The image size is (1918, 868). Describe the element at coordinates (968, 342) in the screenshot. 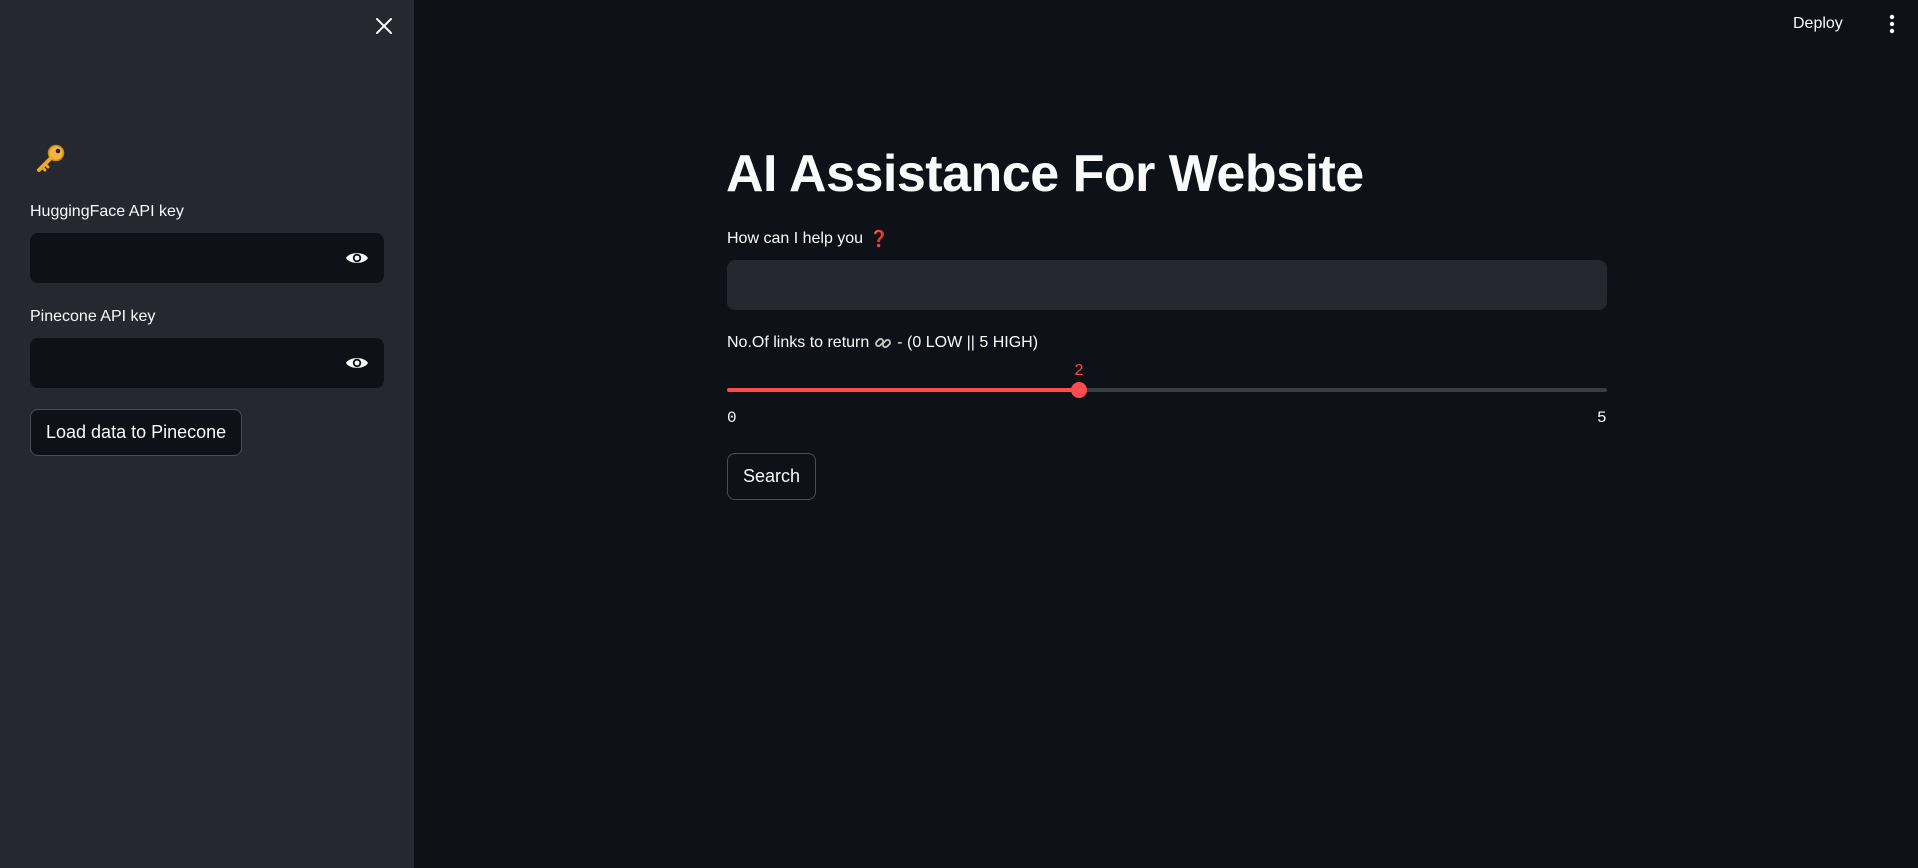

I see `links-slider-range-hint: - (0 LOW || 5 HIGH)` at that location.